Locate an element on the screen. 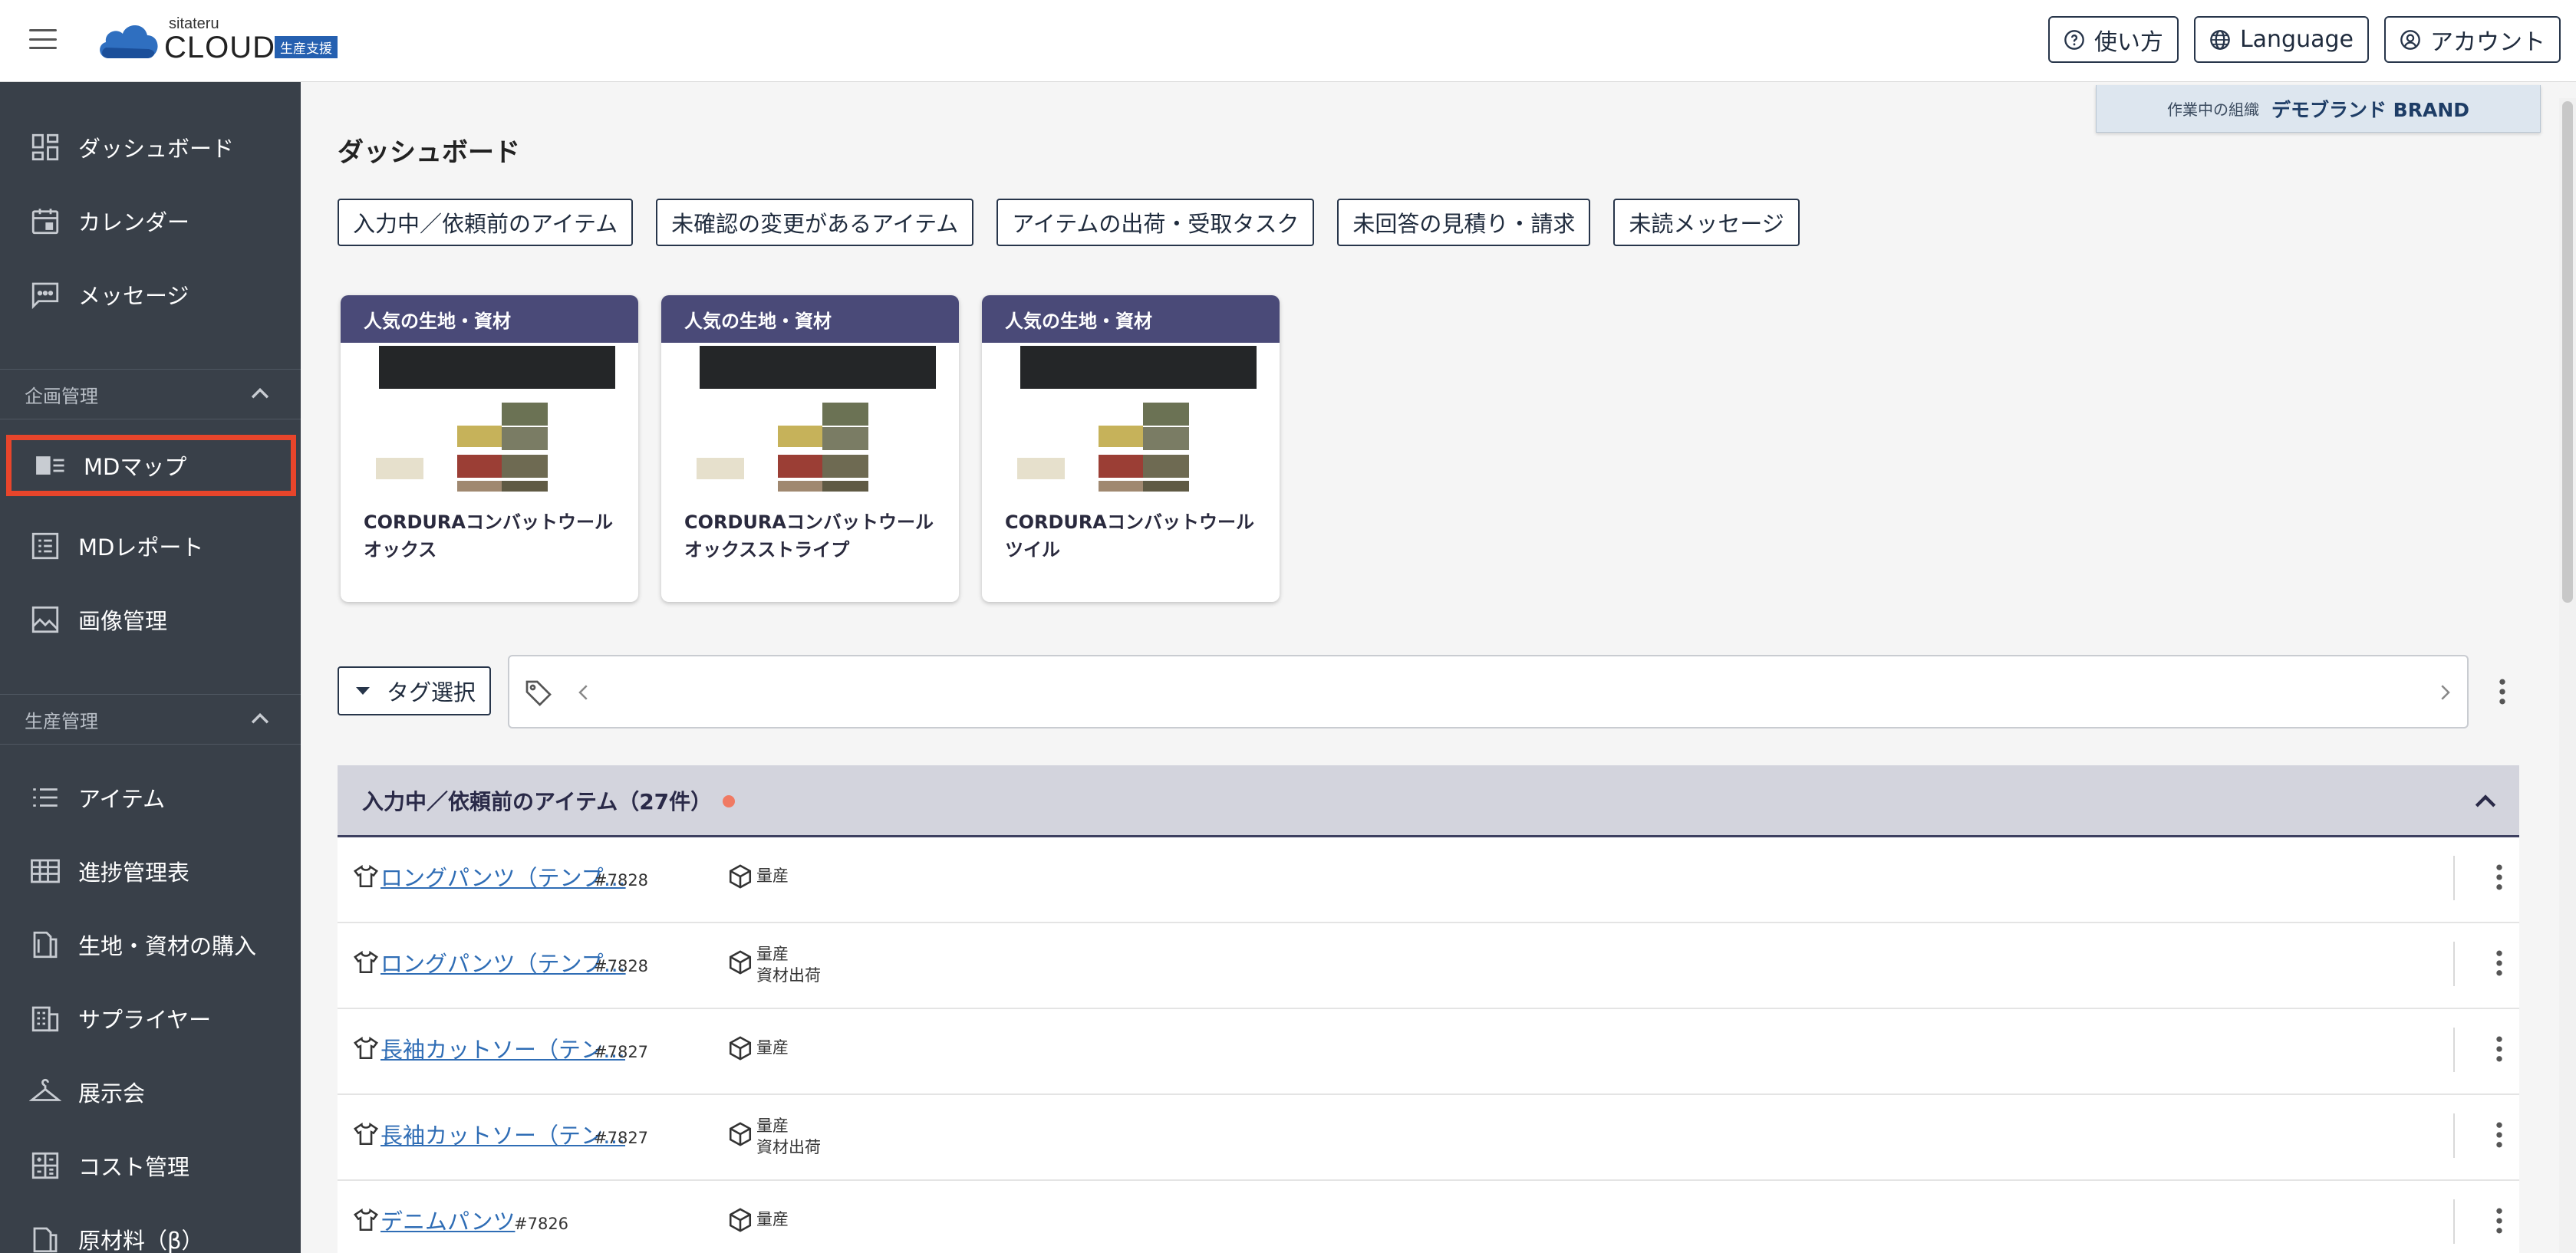 The height and width of the screenshot is (1253, 2576). menu-icon is located at coordinates (43, 39).